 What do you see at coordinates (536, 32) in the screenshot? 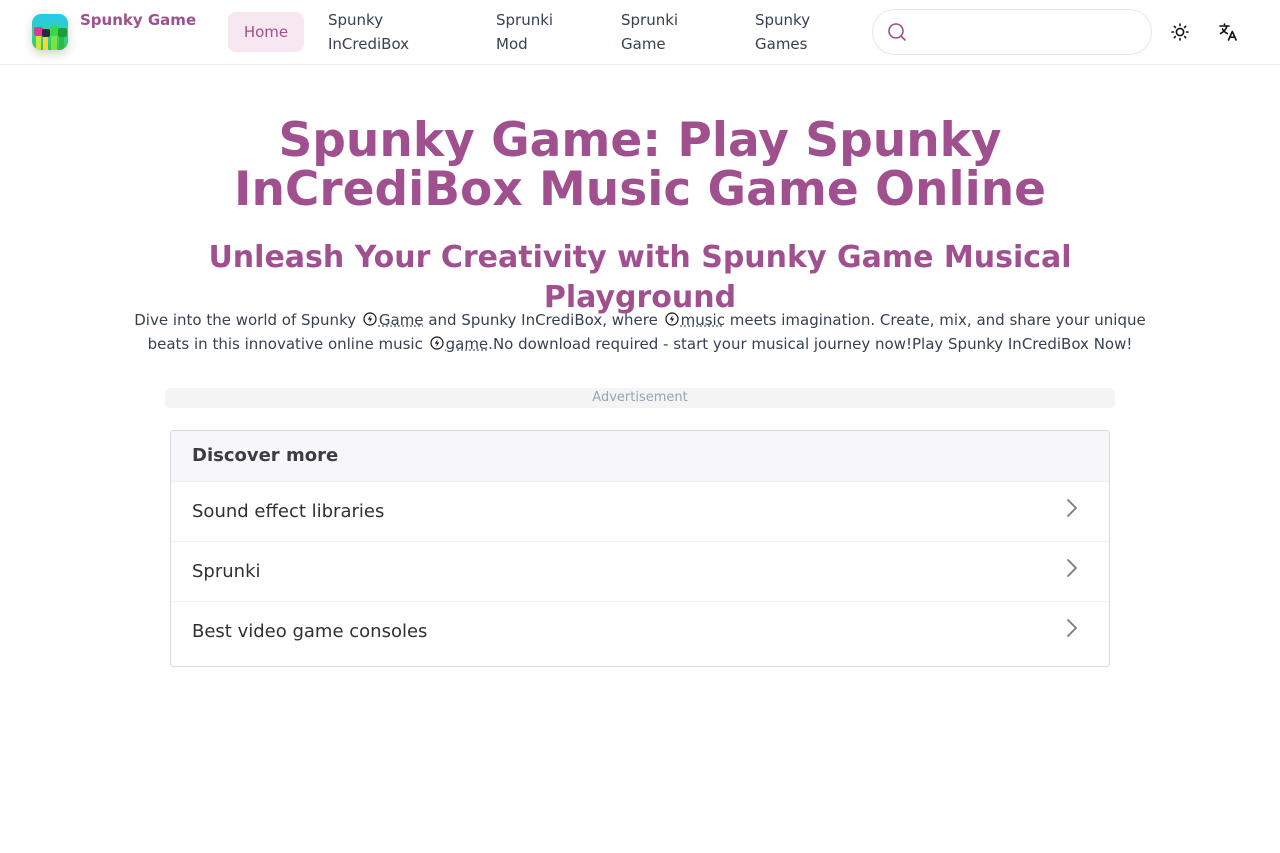
I see `nav-sprunki-mod: Sprunki Mod` at bounding box center [536, 32].